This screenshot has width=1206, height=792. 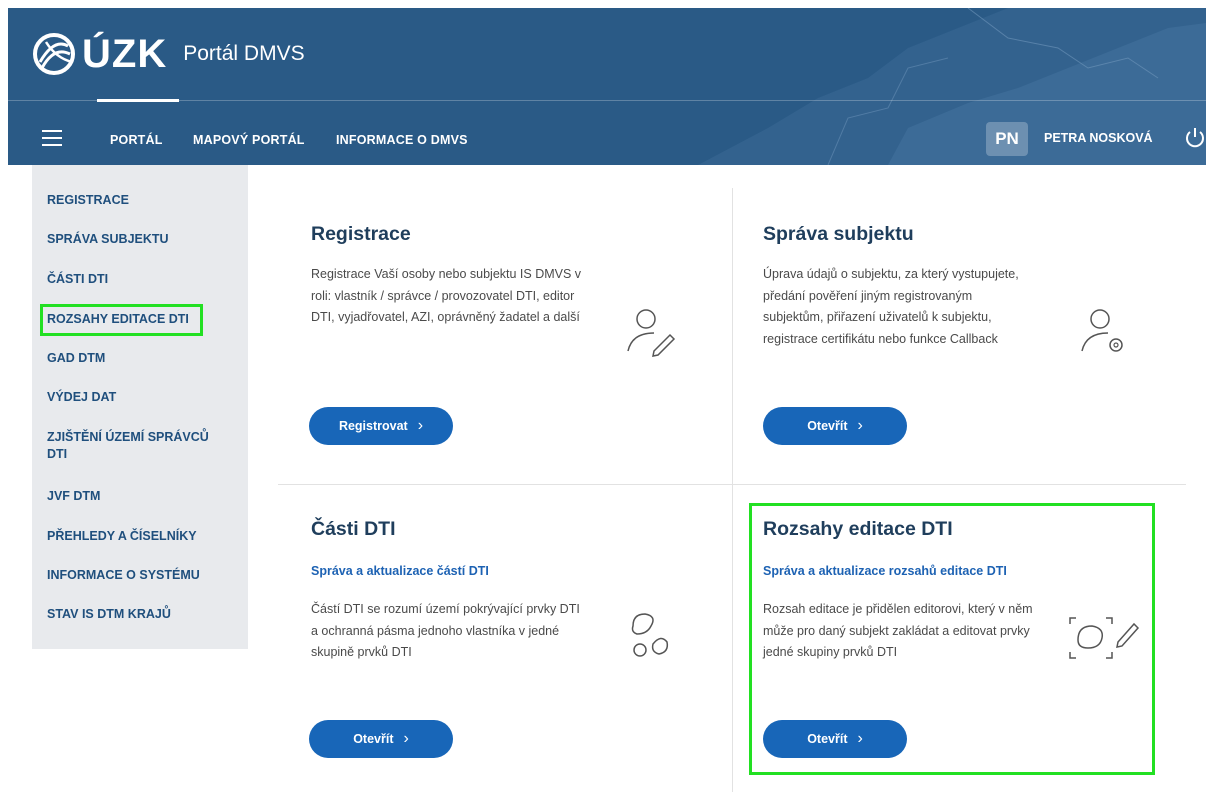 What do you see at coordinates (651, 333) in the screenshot?
I see `user-edit-icon` at bounding box center [651, 333].